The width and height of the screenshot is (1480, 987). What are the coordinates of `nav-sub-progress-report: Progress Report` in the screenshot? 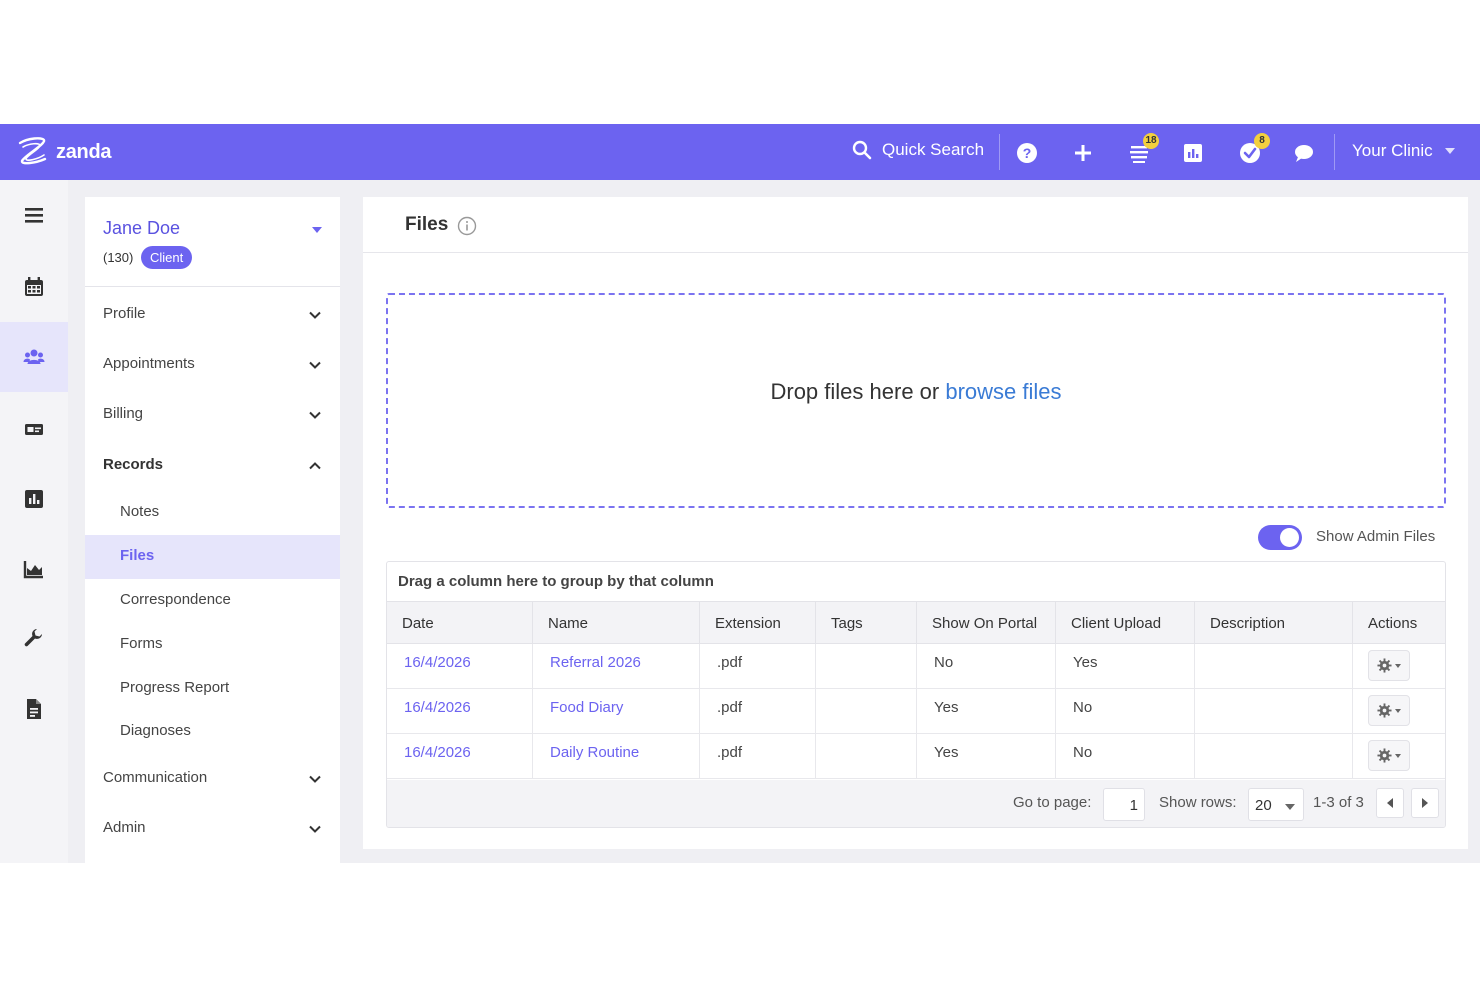 It's located at (212, 689).